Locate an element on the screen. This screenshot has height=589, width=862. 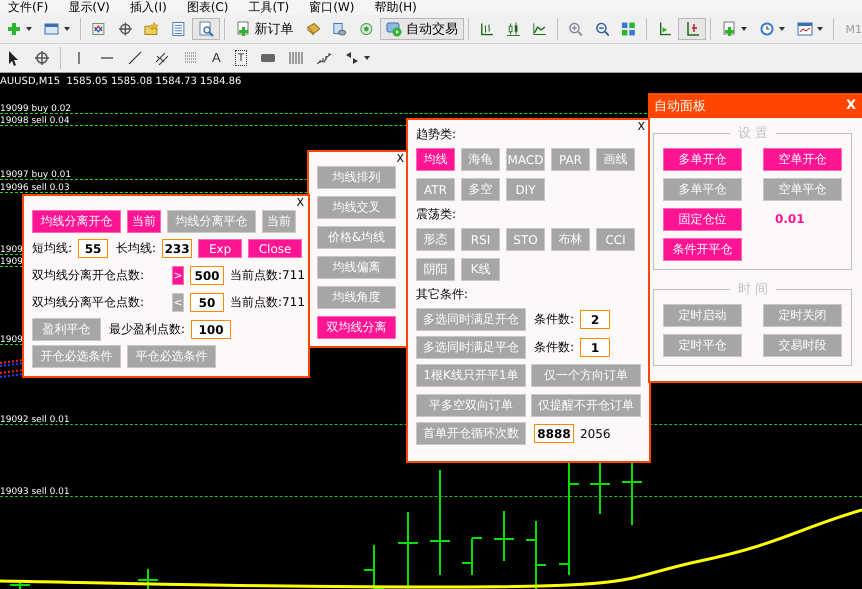
oscillator-condition-button: RSI is located at coordinates (480, 239).